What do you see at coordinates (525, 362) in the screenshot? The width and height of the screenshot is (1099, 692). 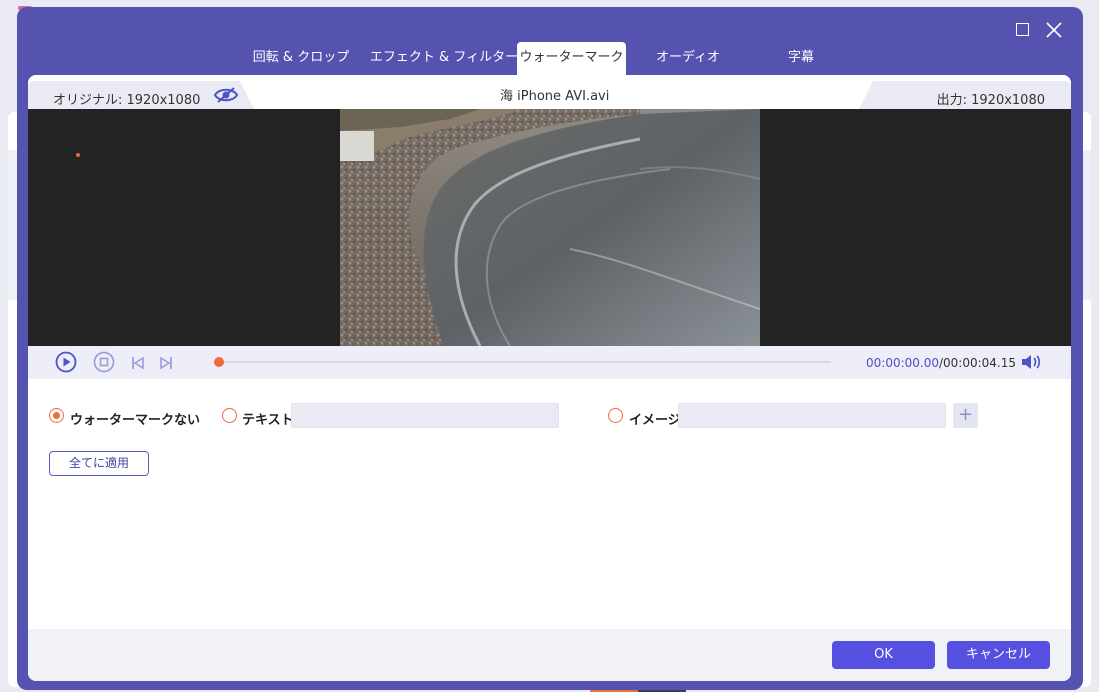 I see `progress-track` at bounding box center [525, 362].